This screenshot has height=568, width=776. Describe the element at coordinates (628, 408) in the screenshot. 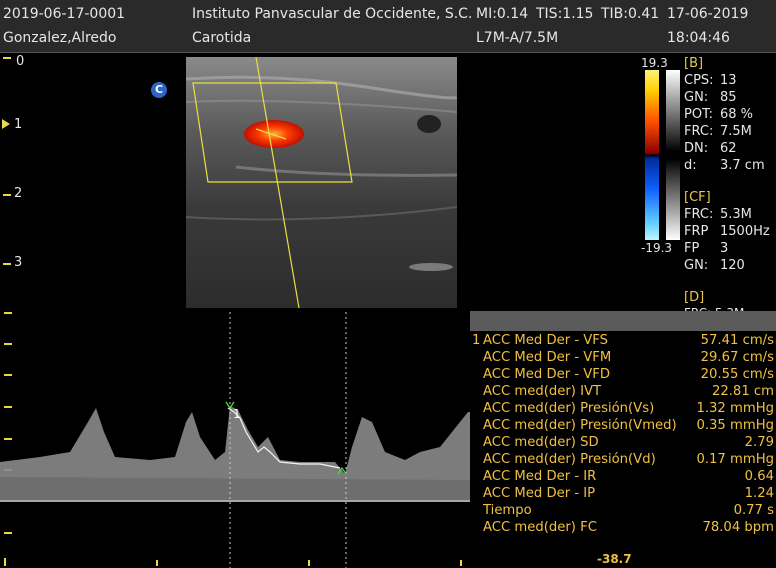

I see `measurement-row: ACC med(der) Presión(Vs) 1.32 mmHg` at that location.